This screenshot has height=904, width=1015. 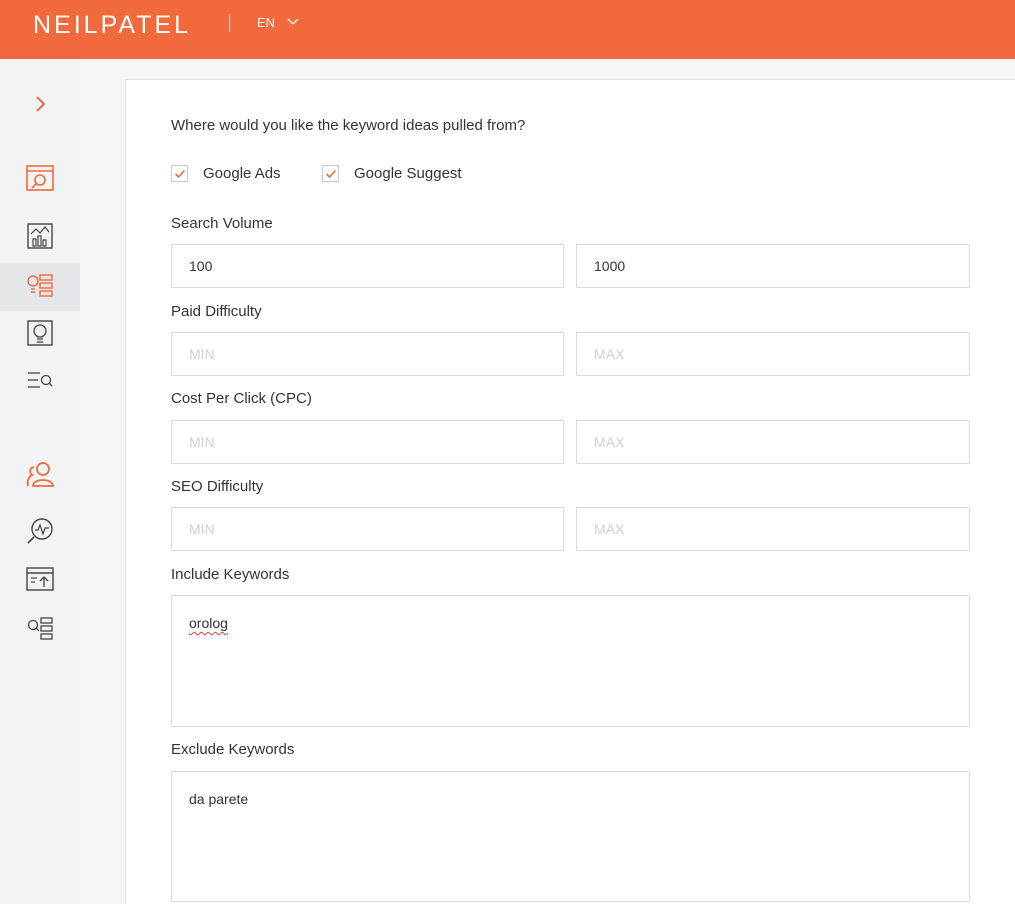 I want to click on sidebar-expand-button, so click(x=40, y=106).